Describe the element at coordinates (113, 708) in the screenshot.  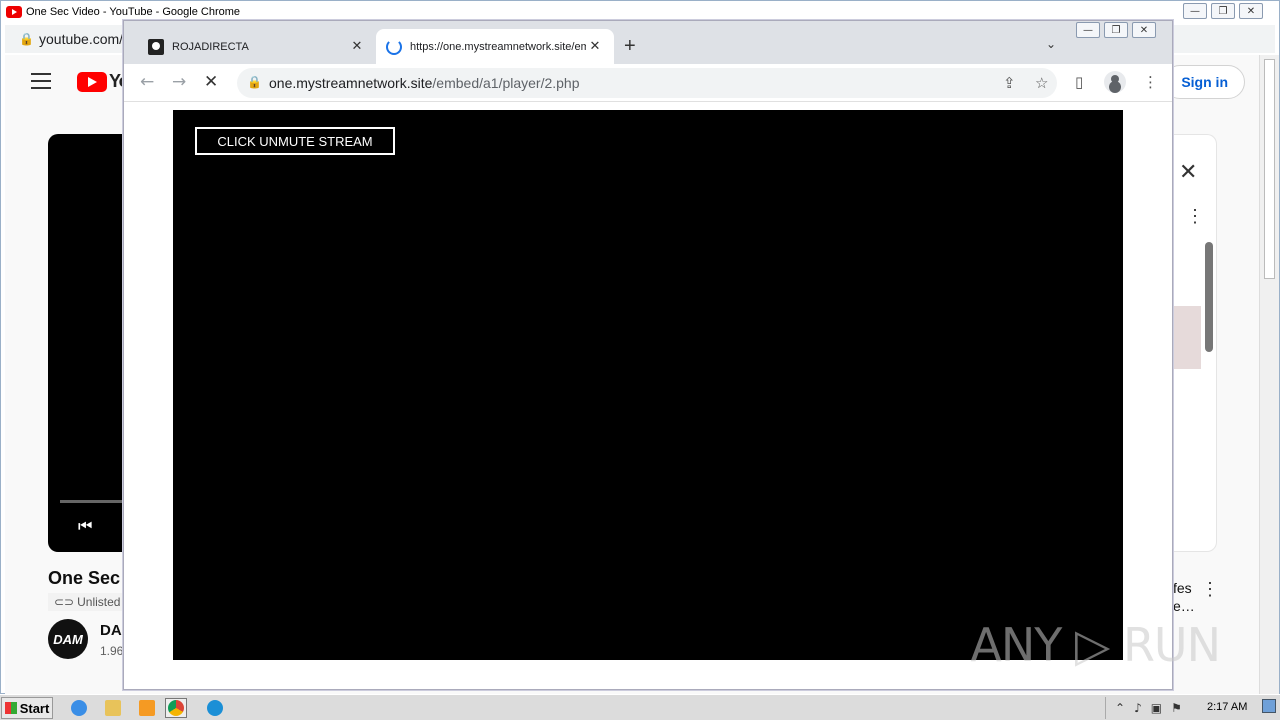
I see `folder-icon` at that location.